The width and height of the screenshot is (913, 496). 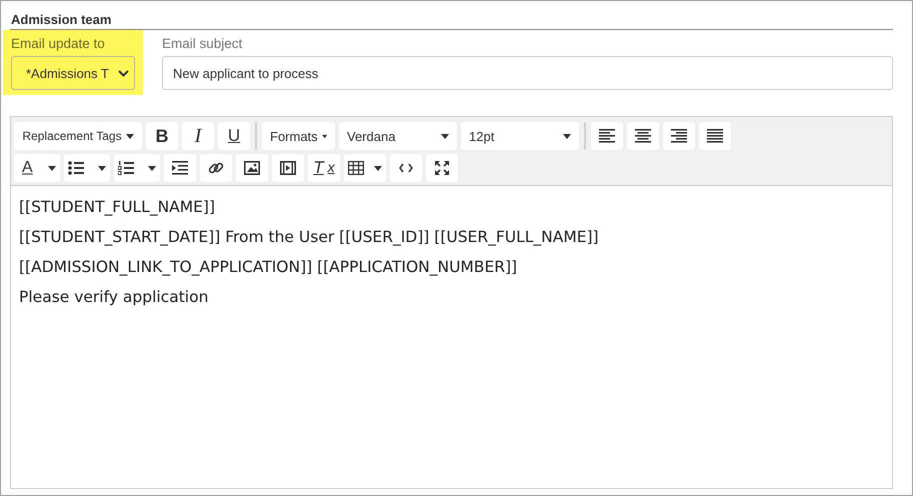 What do you see at coordinates (58, 43) in the screenshot?
I see `field-label: Email update to` at bounding box center [58, 43].